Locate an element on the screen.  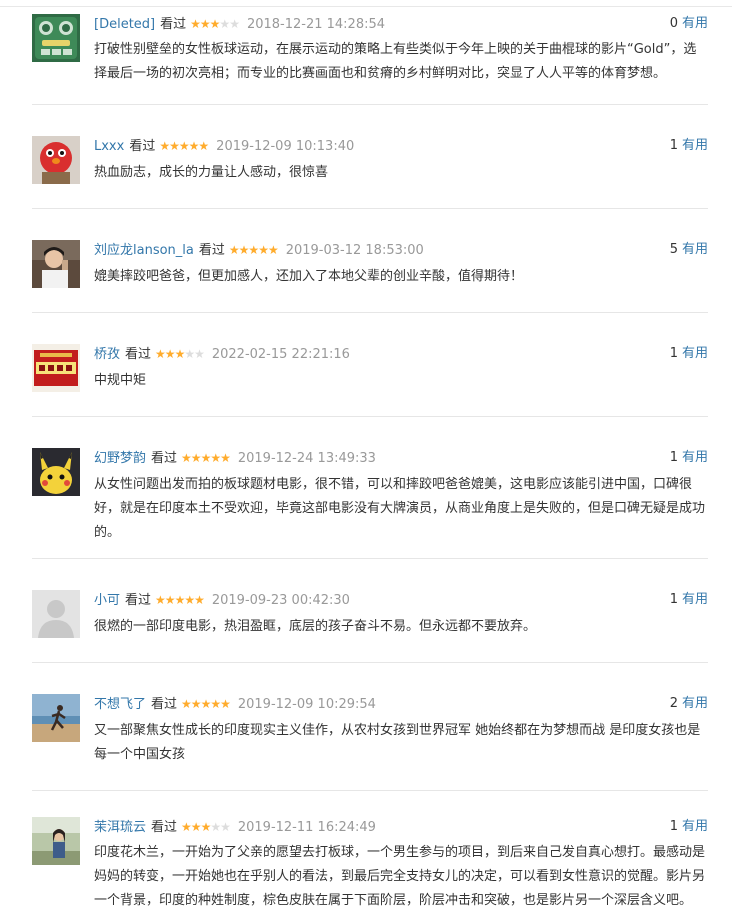
avatar-default-gray-icon is located at coordinates (56, 614).